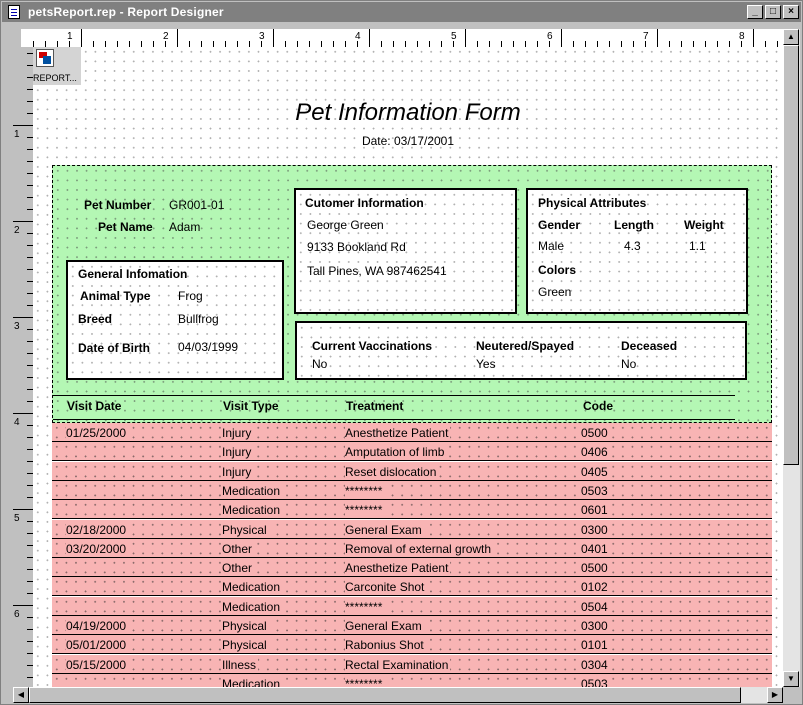 This screenshot has width=803, height=705. I want to click on deceased-label: Deceased, so click(649, 346).